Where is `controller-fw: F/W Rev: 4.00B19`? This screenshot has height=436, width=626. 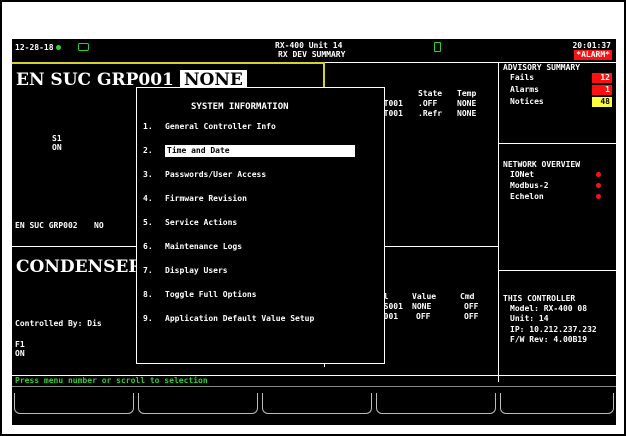
controller-fw: F/W Rev: 4.00B19 is located at coordinates (549, 339).